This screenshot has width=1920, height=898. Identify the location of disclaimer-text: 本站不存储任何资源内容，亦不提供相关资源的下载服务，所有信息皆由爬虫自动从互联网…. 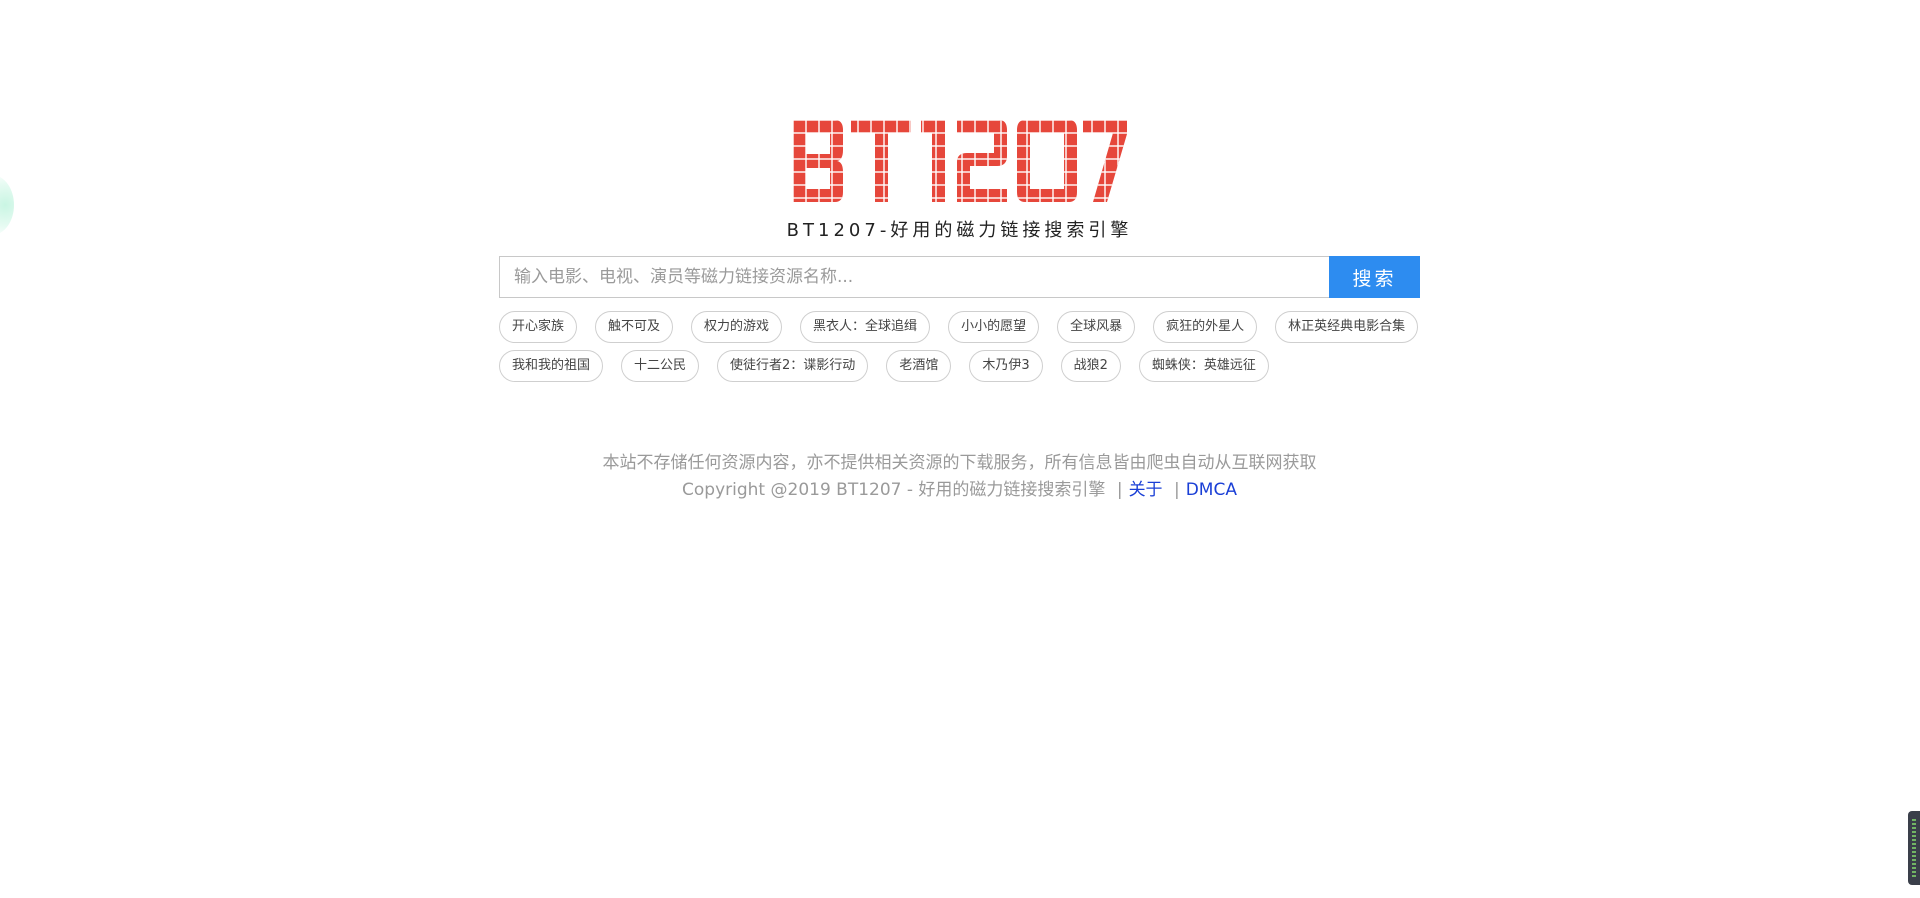
(959, 463).